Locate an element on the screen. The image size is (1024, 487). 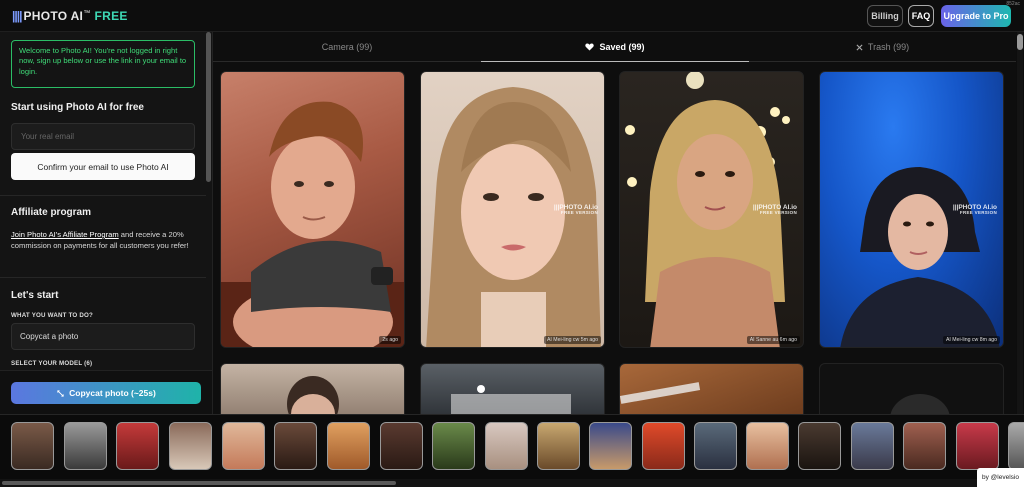
lets-start-heading: Let's start is located at coordinates (35, 295).